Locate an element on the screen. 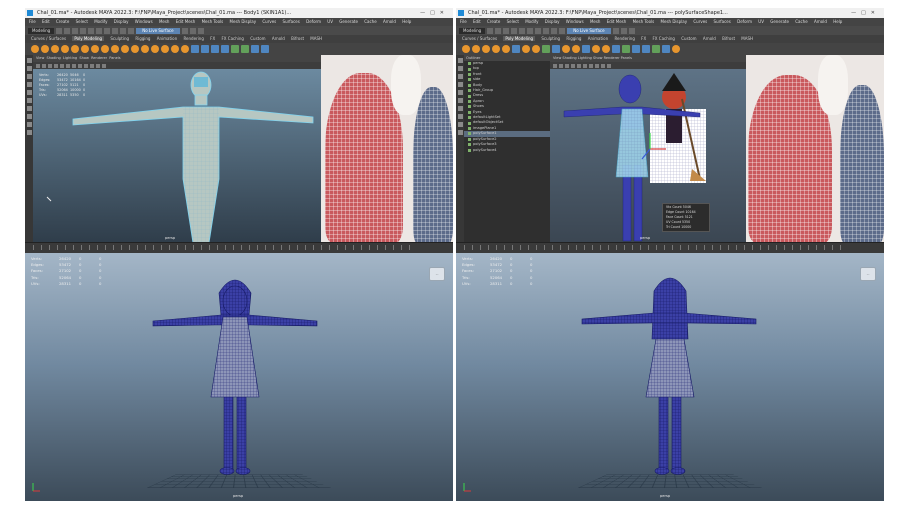 This screenshot has width=916, height=509. four-view-icon is located at coordinates (460, 124).